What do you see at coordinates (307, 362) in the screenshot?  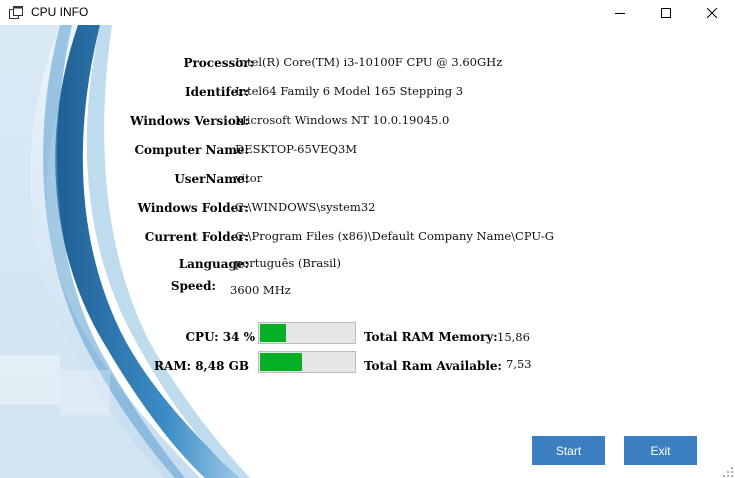 I see `ram-progress-bar` at bounding box center [307, 362].